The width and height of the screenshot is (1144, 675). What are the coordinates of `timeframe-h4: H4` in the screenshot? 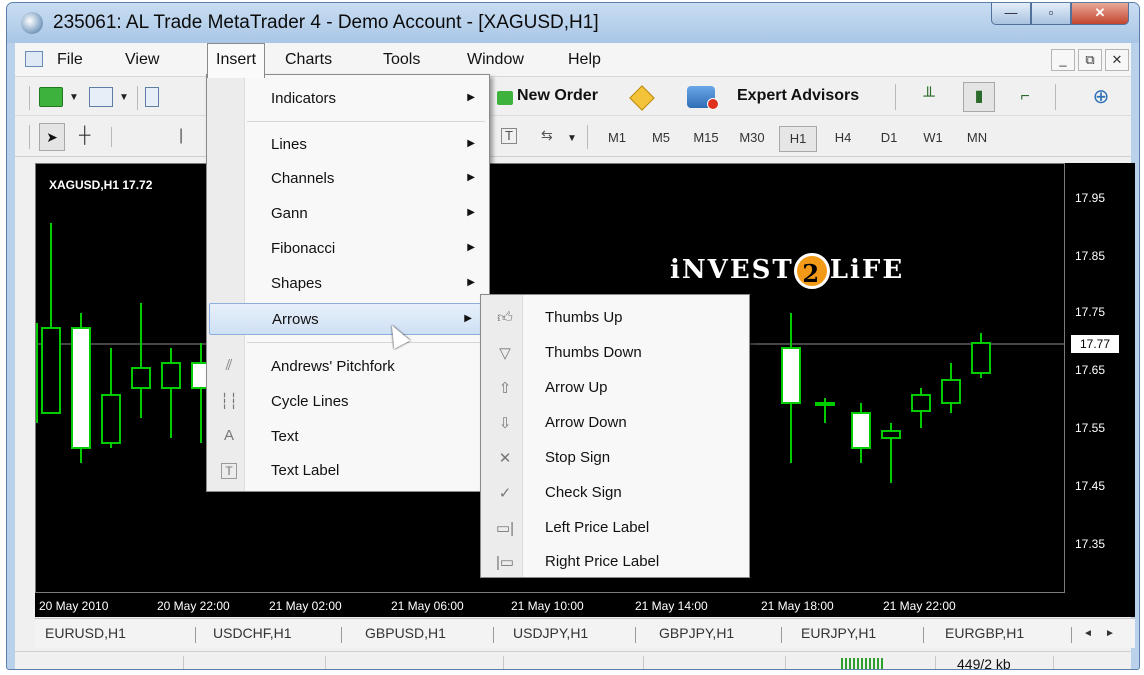 It's located at (843, 139).